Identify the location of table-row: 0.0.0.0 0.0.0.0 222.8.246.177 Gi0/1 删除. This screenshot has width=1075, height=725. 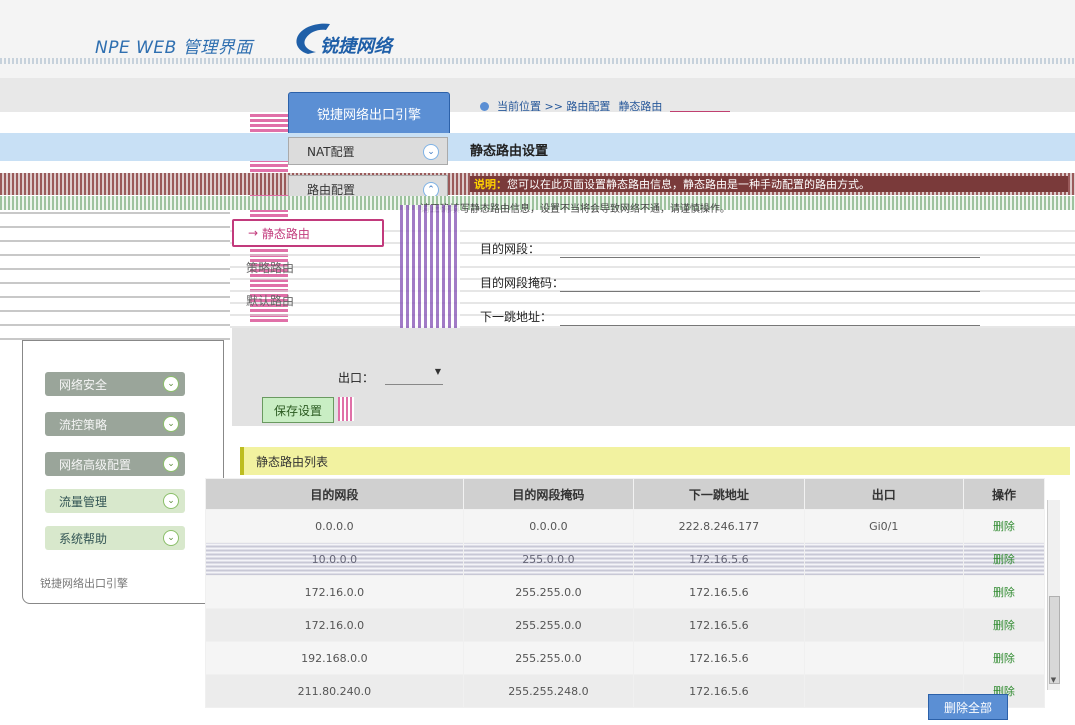
(625, 526).